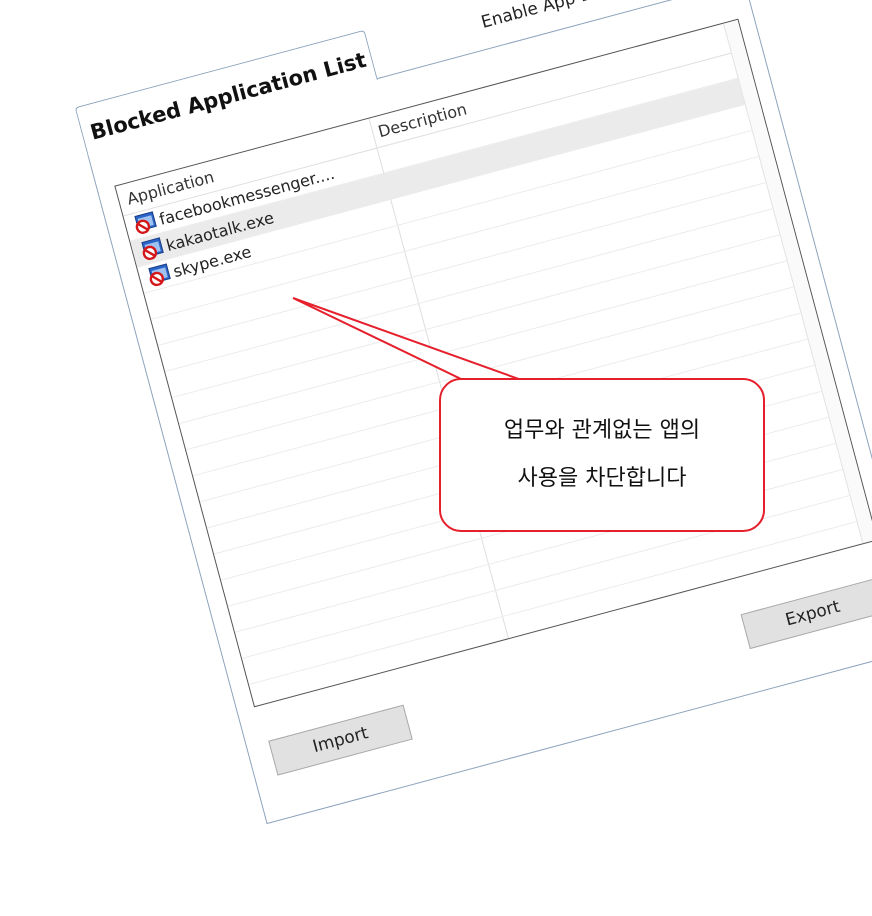 This screenshot has width=872, height=916. I want to click on callout-line-1: 업무와 관계없는 앱의, so click(602, 430).